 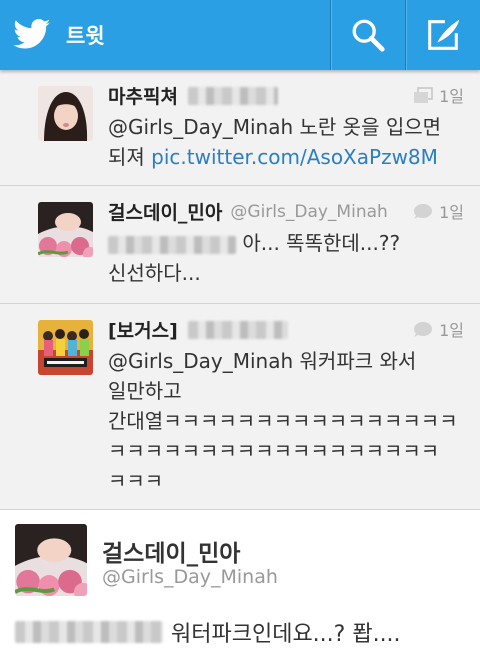 What do you see at coordinates (423, 94) in the screenshot?
I see `gallery-icon` at bounding box center [423, 94].